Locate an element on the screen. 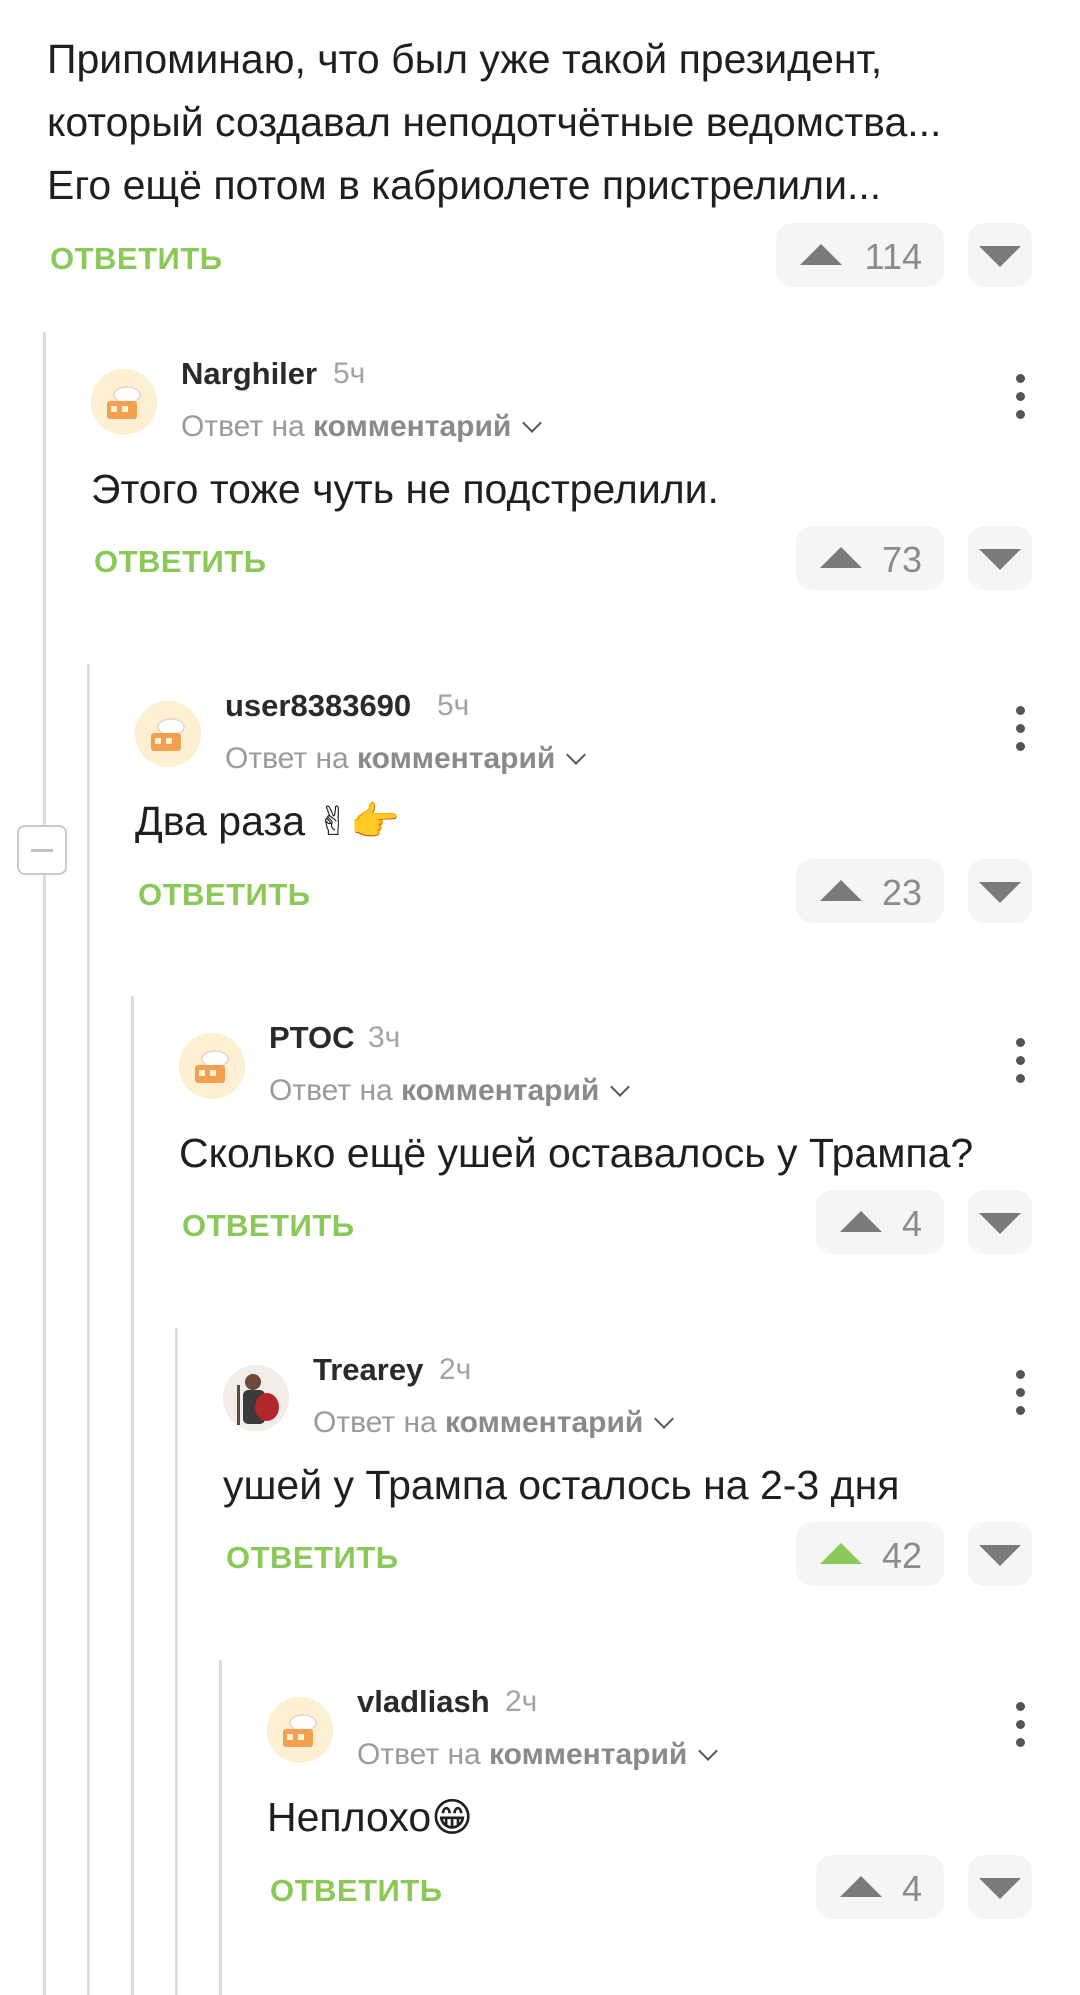 This screenshot has width=1080, height=1995. upvote-button: 42 is located at coordinates (870, 1554).